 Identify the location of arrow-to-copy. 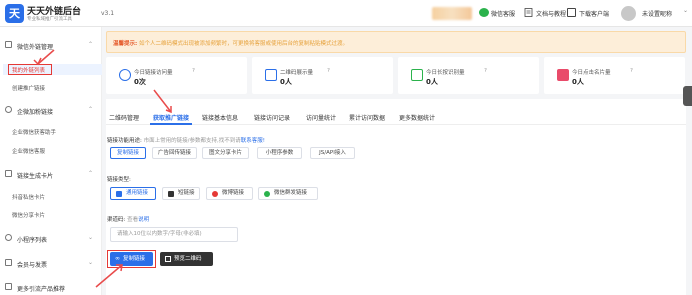
(109, 276).